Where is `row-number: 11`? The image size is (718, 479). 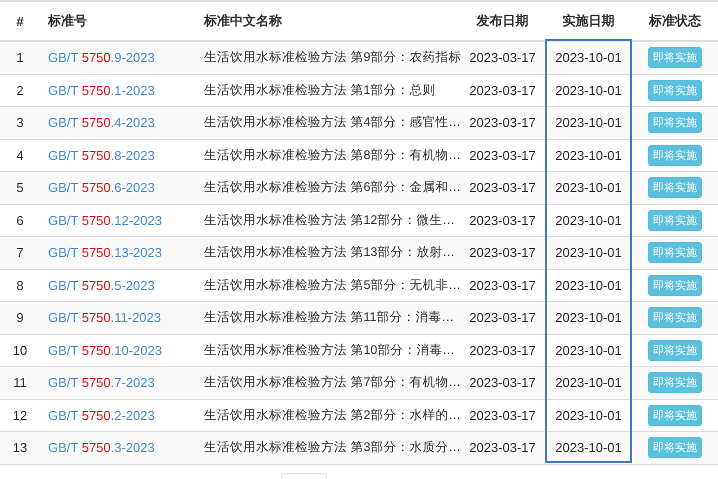 row-number: 11 is located at coordinates (20, 382).